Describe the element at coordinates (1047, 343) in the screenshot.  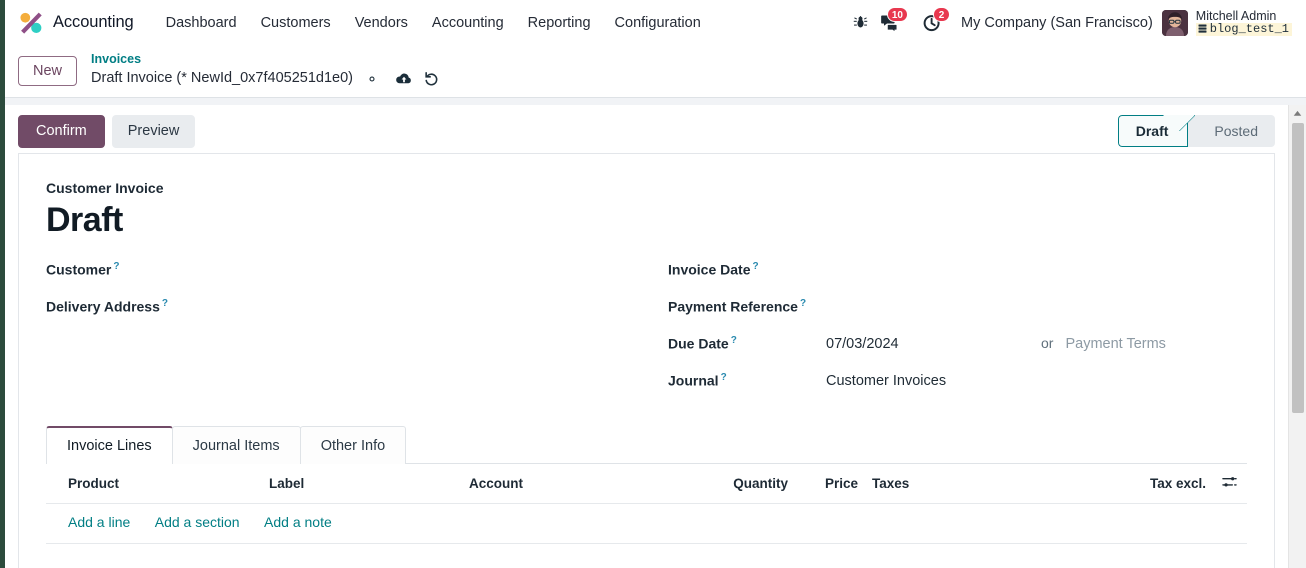
I see `due-date-or-separator: or` at that location.